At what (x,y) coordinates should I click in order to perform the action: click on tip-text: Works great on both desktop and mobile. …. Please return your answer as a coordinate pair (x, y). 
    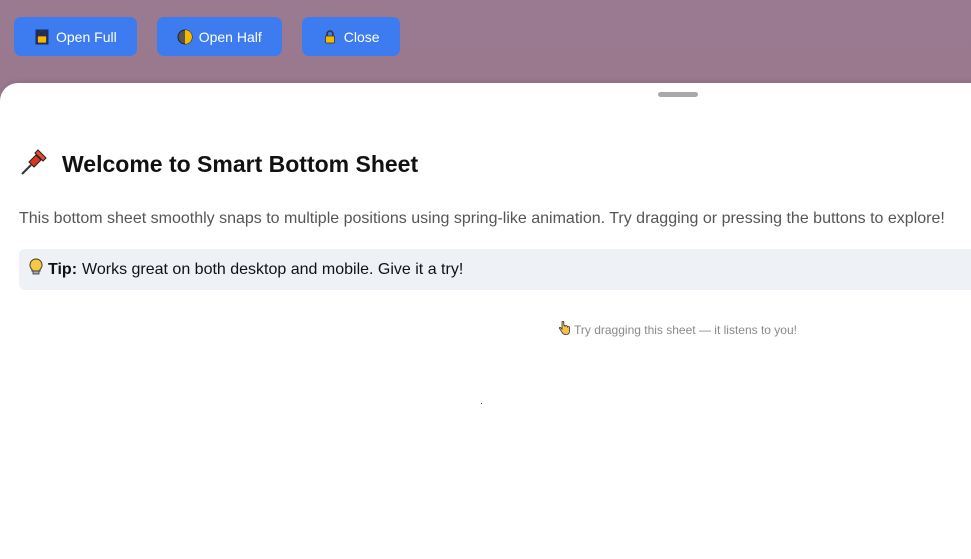
    Looking at the image, I should click on (273, 269).